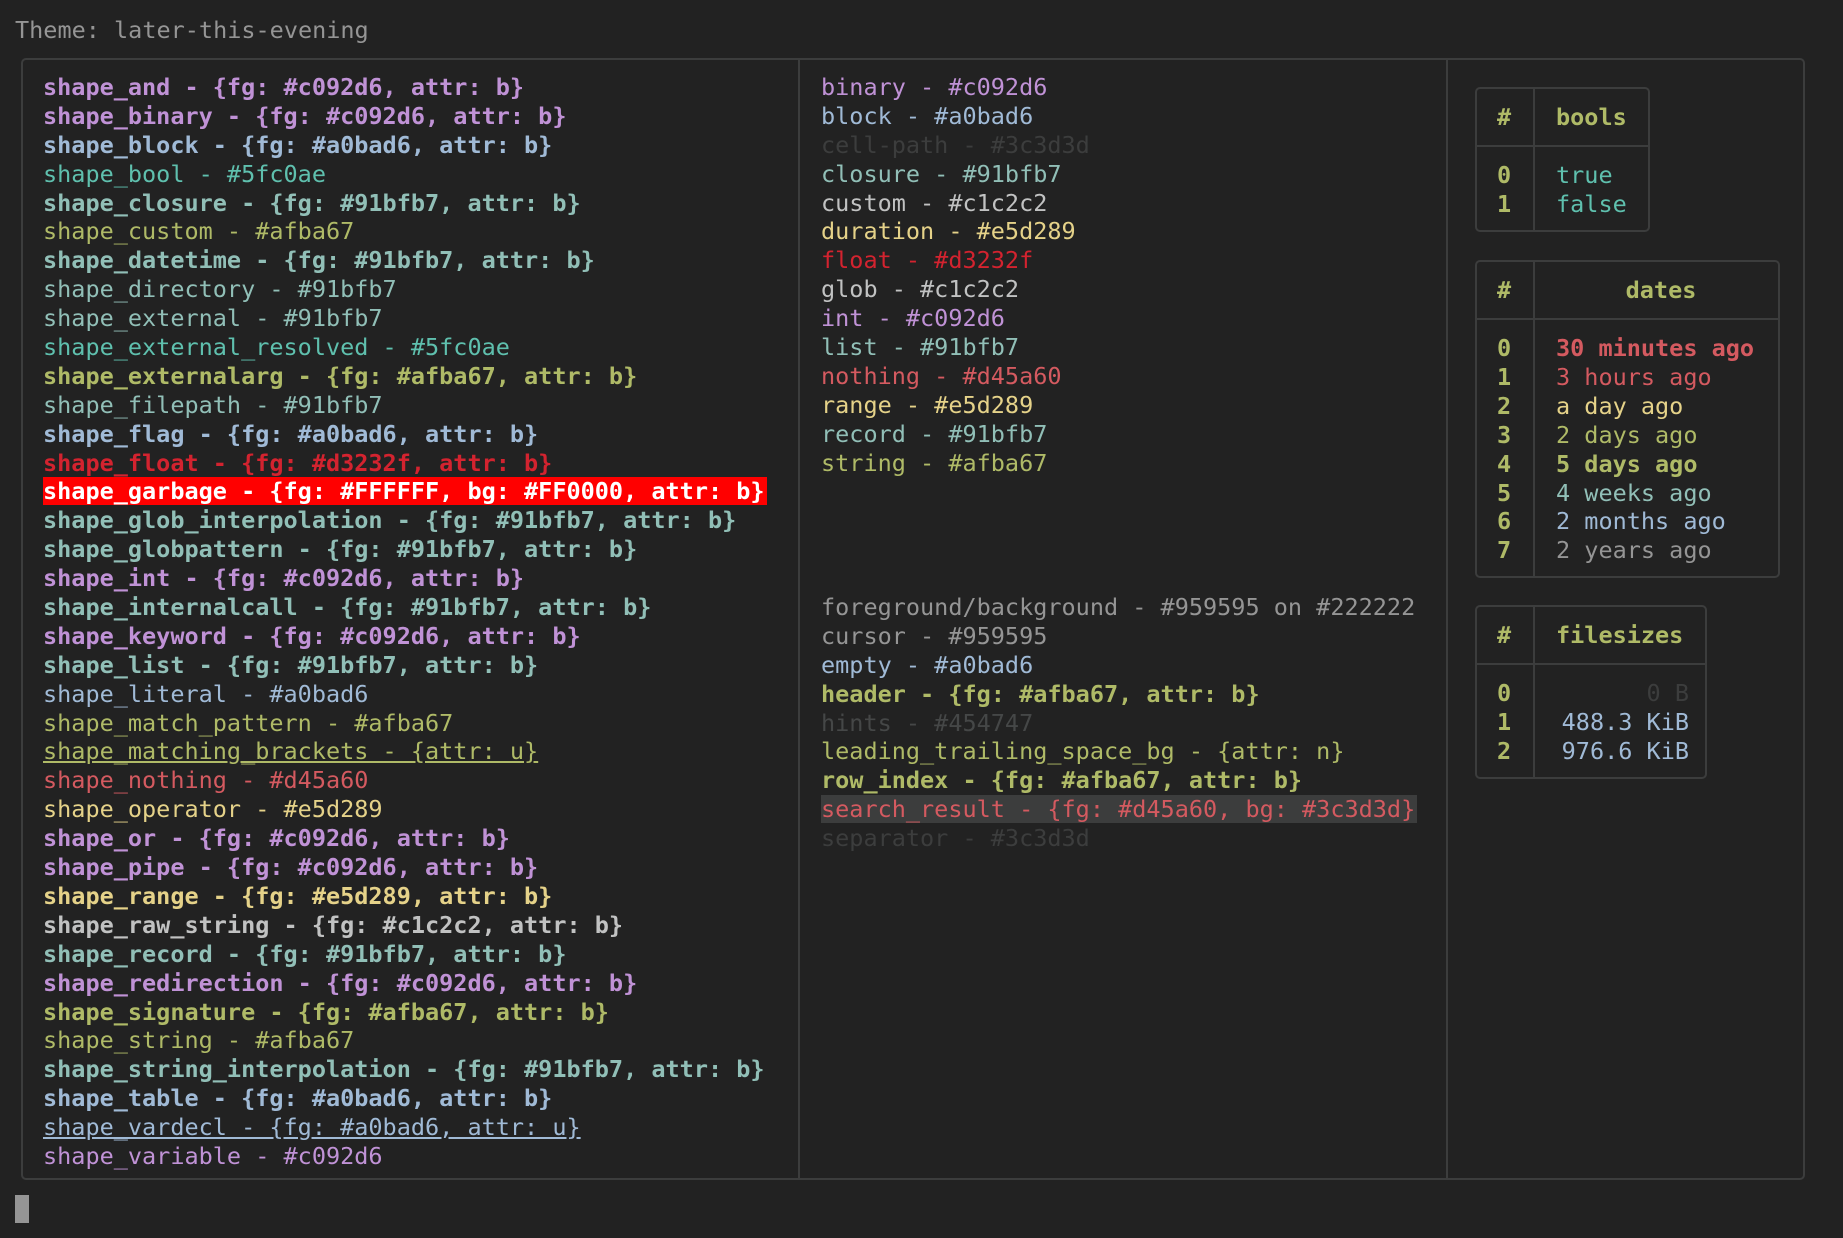  I want to click on type-color-line: string - #afba67, so click(934, 462).